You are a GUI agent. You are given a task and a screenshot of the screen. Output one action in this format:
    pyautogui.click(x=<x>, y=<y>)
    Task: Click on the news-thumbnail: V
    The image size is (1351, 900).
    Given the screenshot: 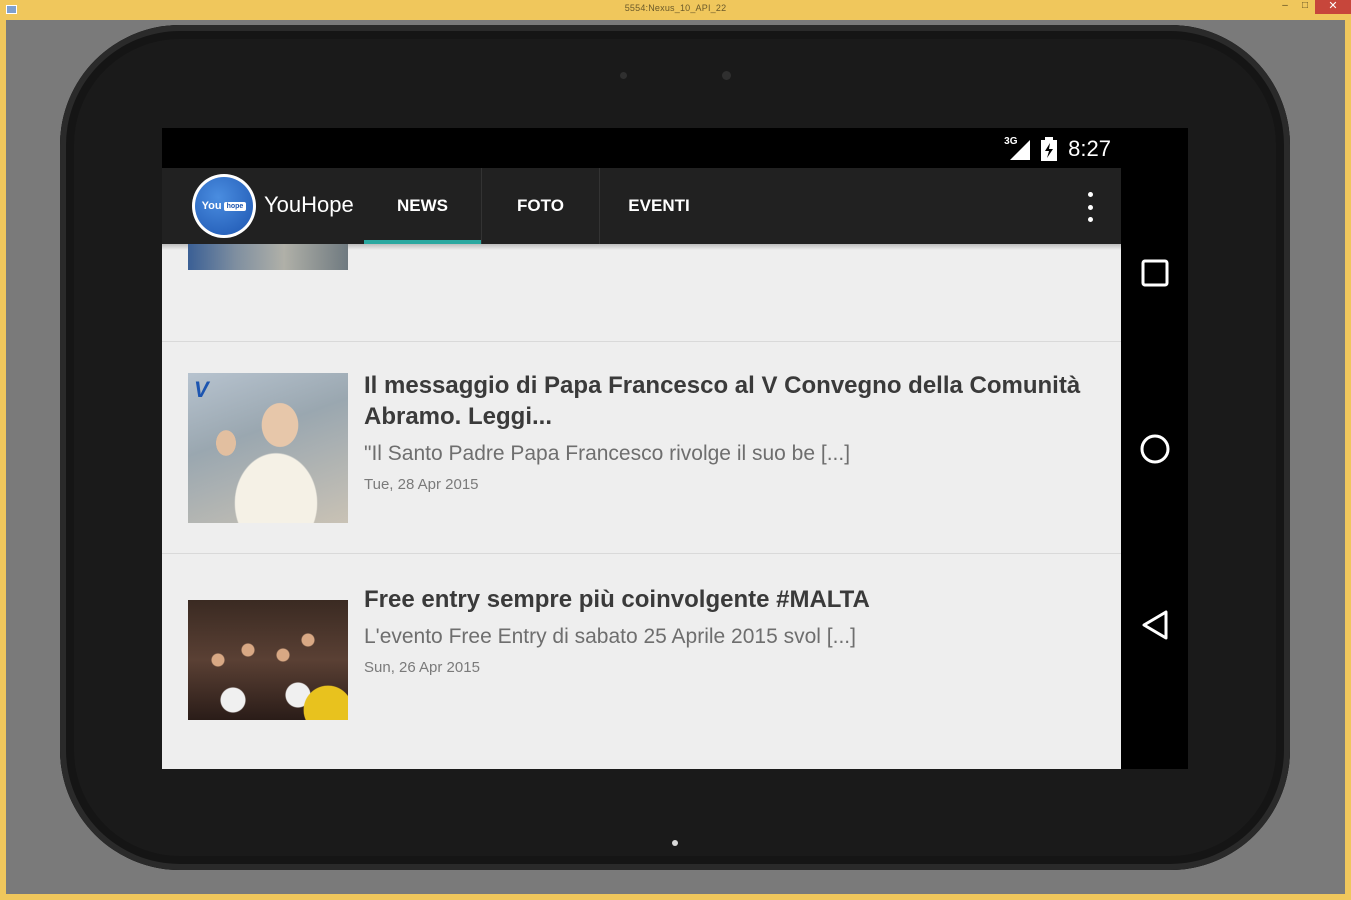 What is the action you would take?
    pyautogui.click(x=268, y=448)
    